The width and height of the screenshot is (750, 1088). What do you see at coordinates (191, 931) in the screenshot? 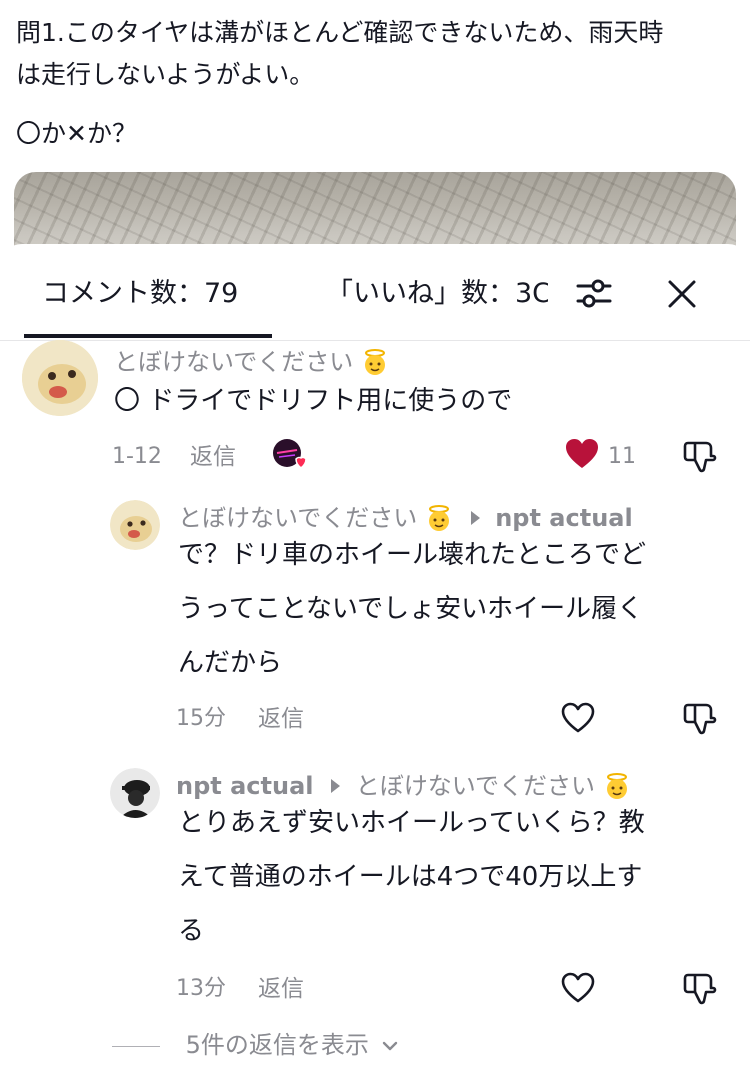
I see `reply-text-line: る` at bounding box center [191, 931].